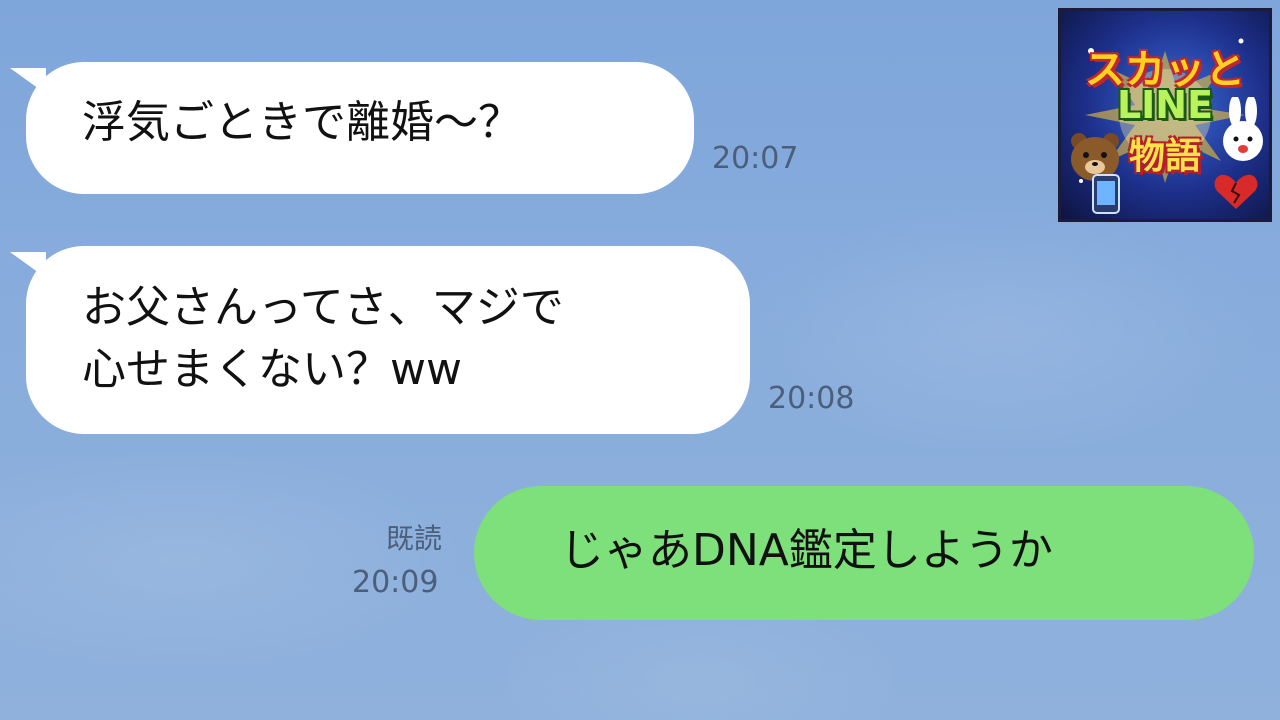  What do you see at coordinates (1165, 115) in the screenshot?
I see `channel-logo: スカッと LINE 物語` at bounding box center [1165, 115].